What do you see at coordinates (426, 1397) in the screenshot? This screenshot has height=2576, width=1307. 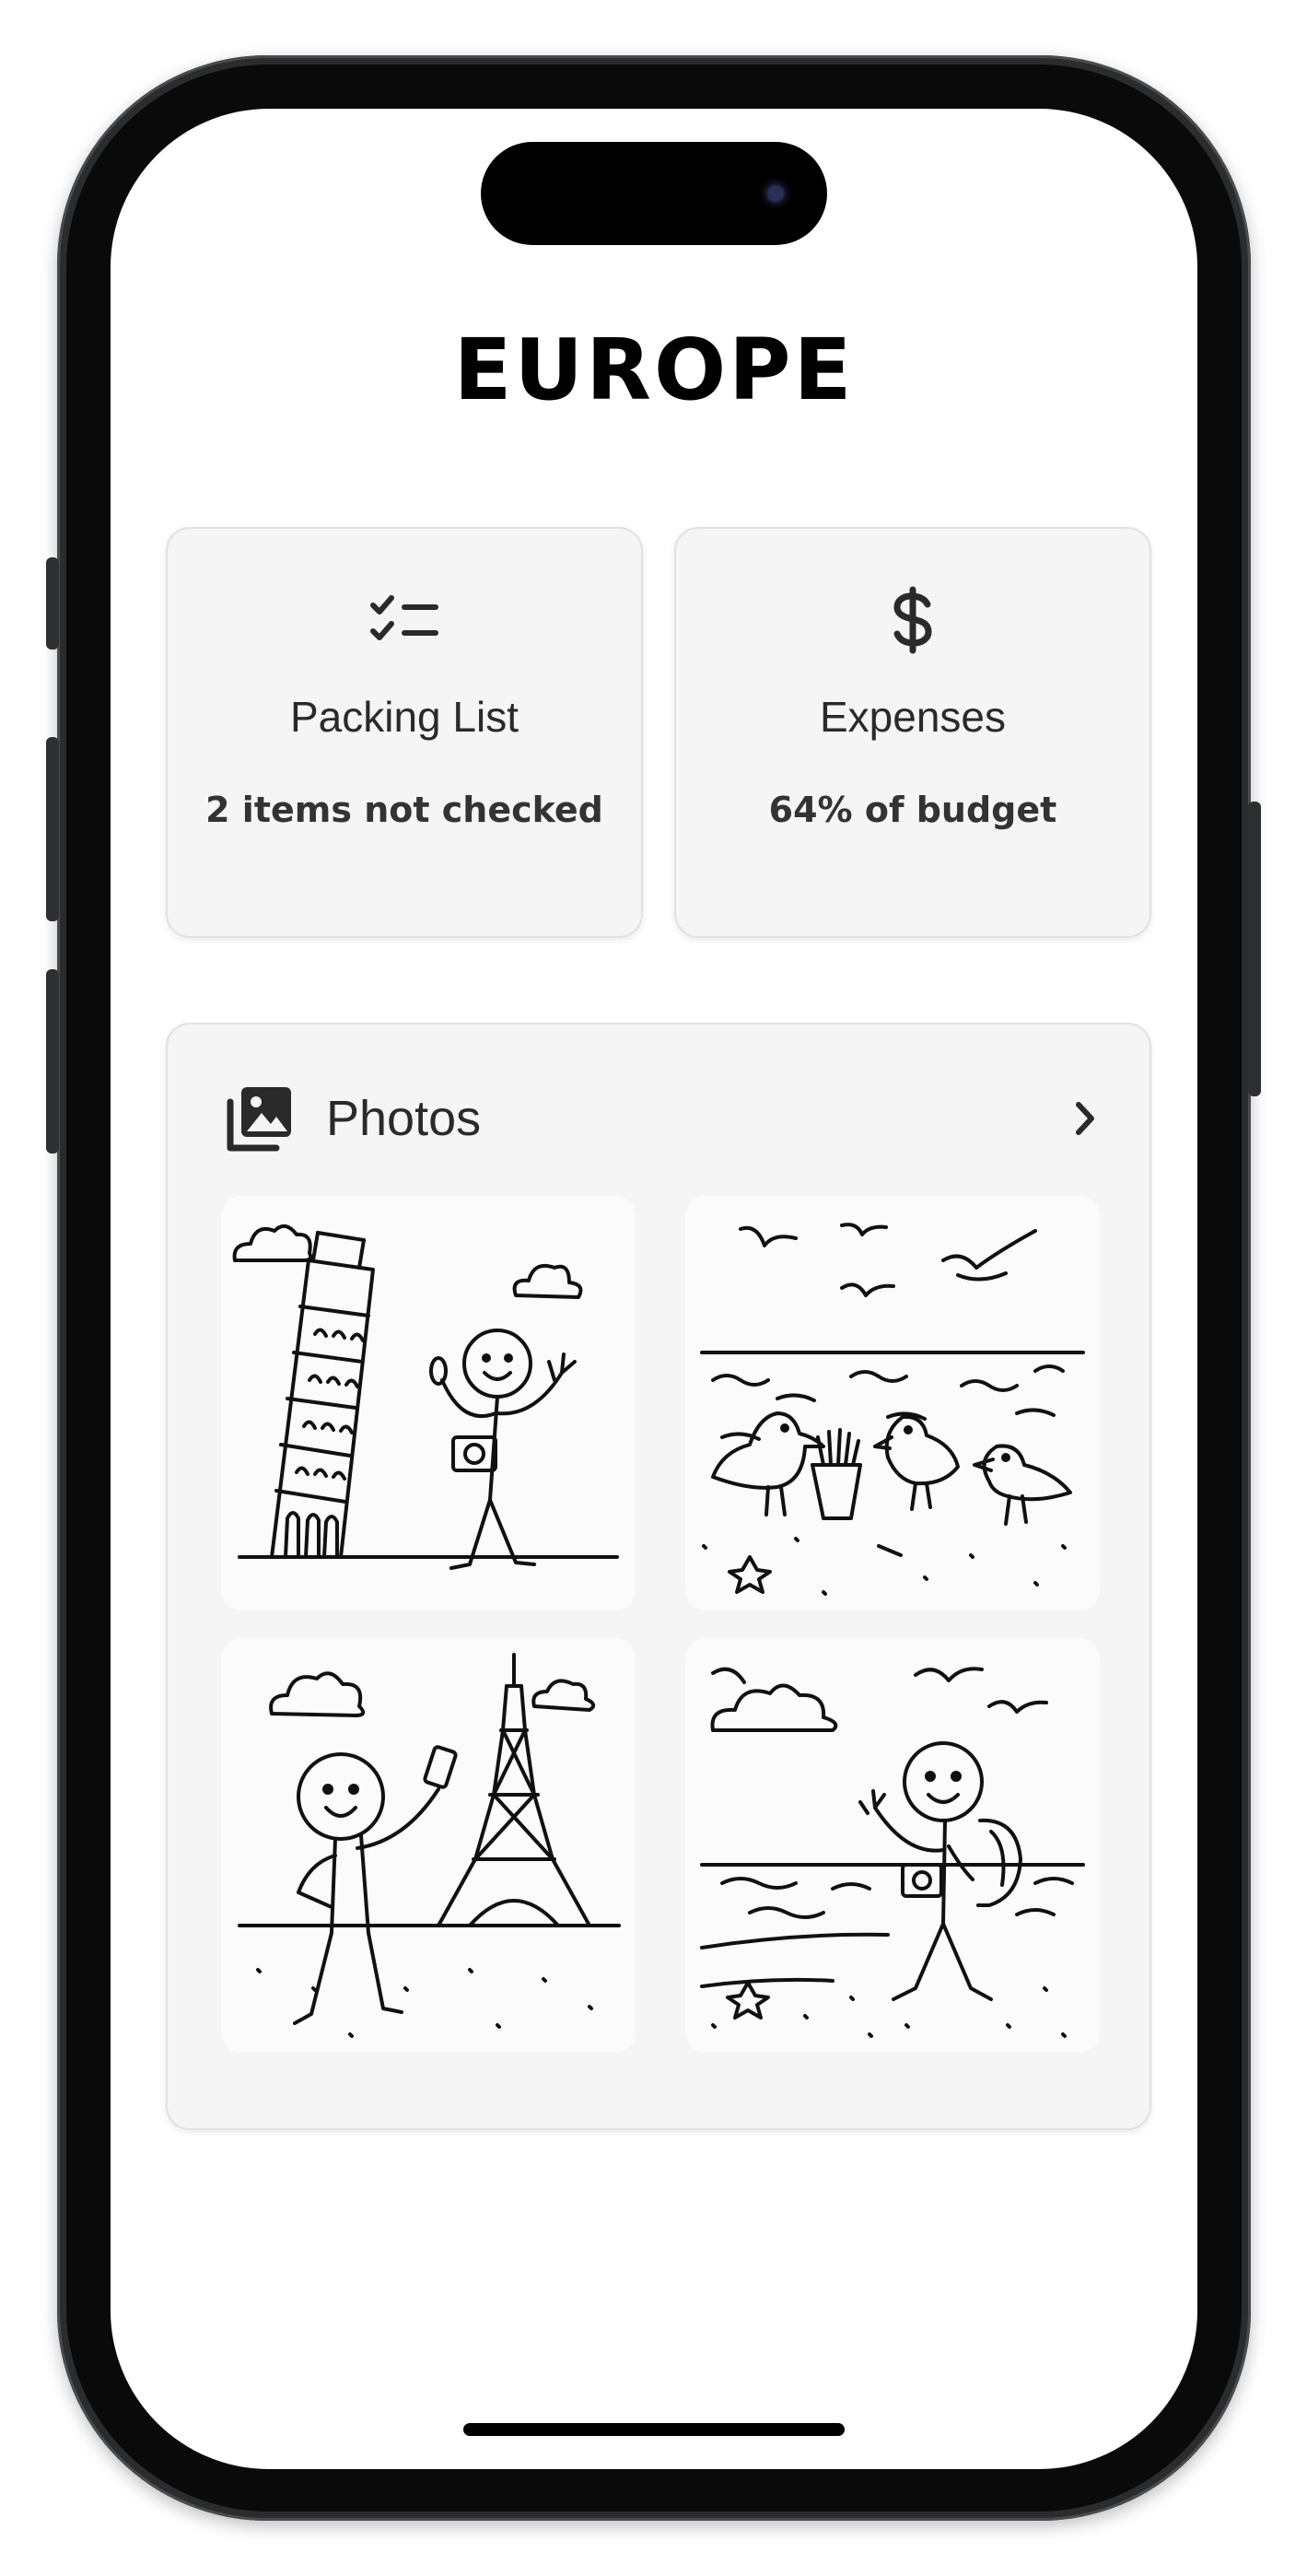 I see `leaning-tower-illustration` at bounding box center [426, 1397].